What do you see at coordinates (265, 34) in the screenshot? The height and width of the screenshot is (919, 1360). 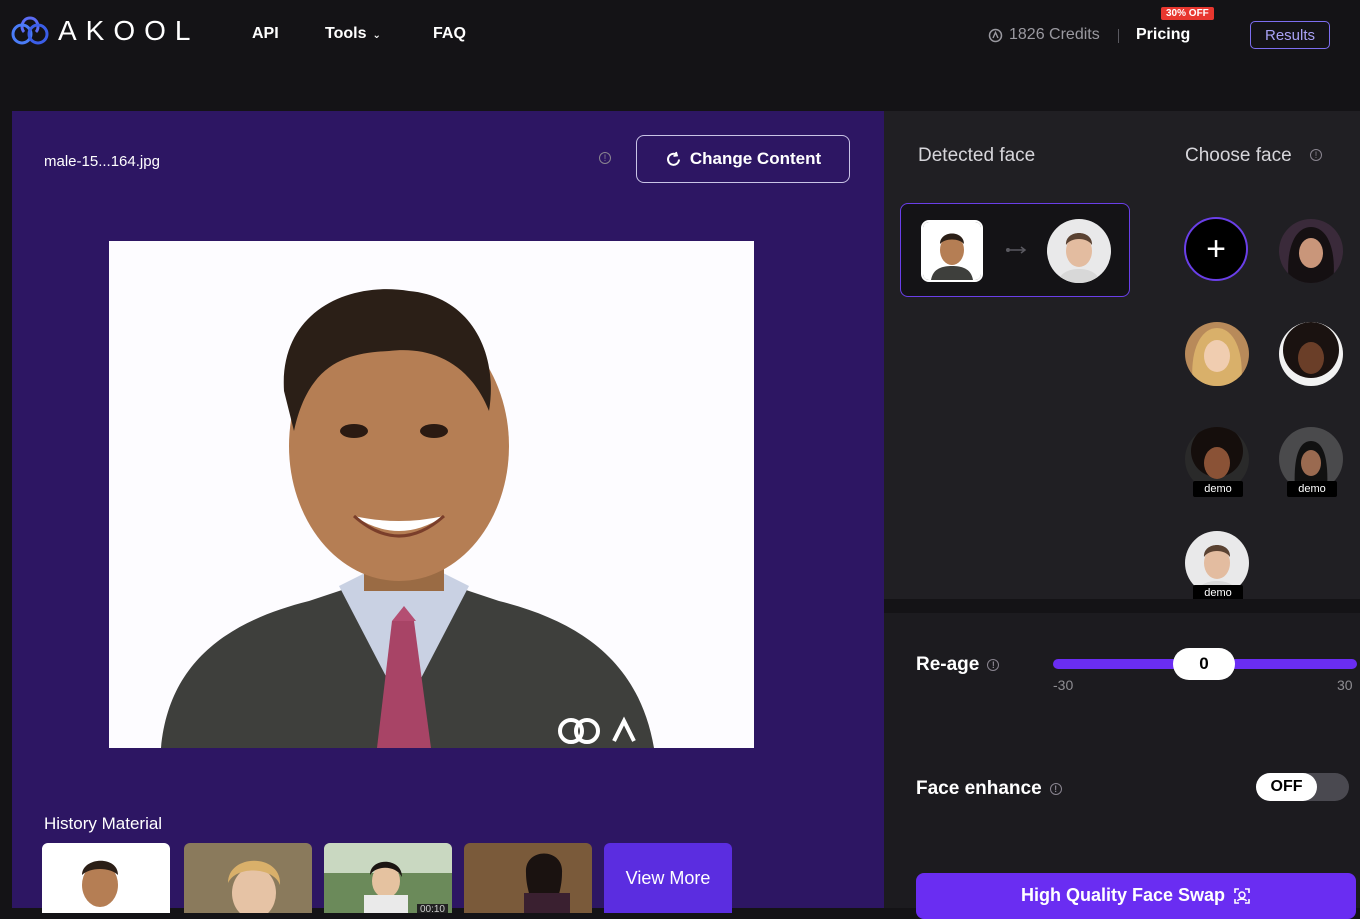 I see `nav-api: API` at bounding box center [265, 34].